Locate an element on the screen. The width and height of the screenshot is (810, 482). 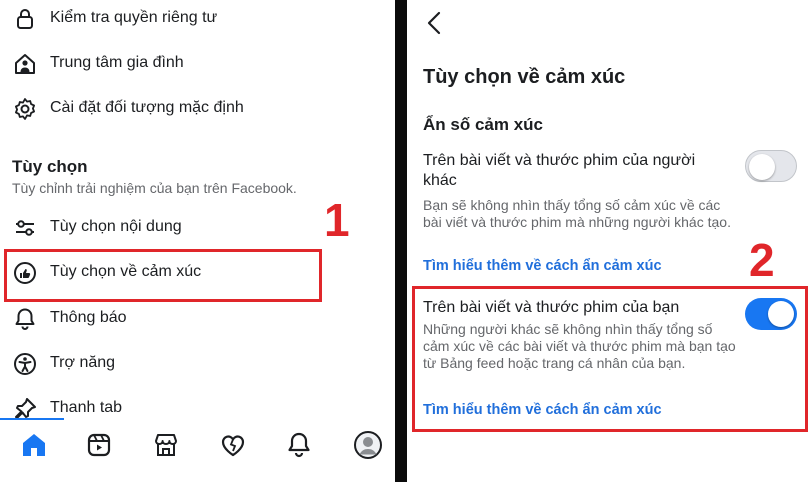
page-title: Tùy chọn về cảm xúc is located at coordinates (524, 77).